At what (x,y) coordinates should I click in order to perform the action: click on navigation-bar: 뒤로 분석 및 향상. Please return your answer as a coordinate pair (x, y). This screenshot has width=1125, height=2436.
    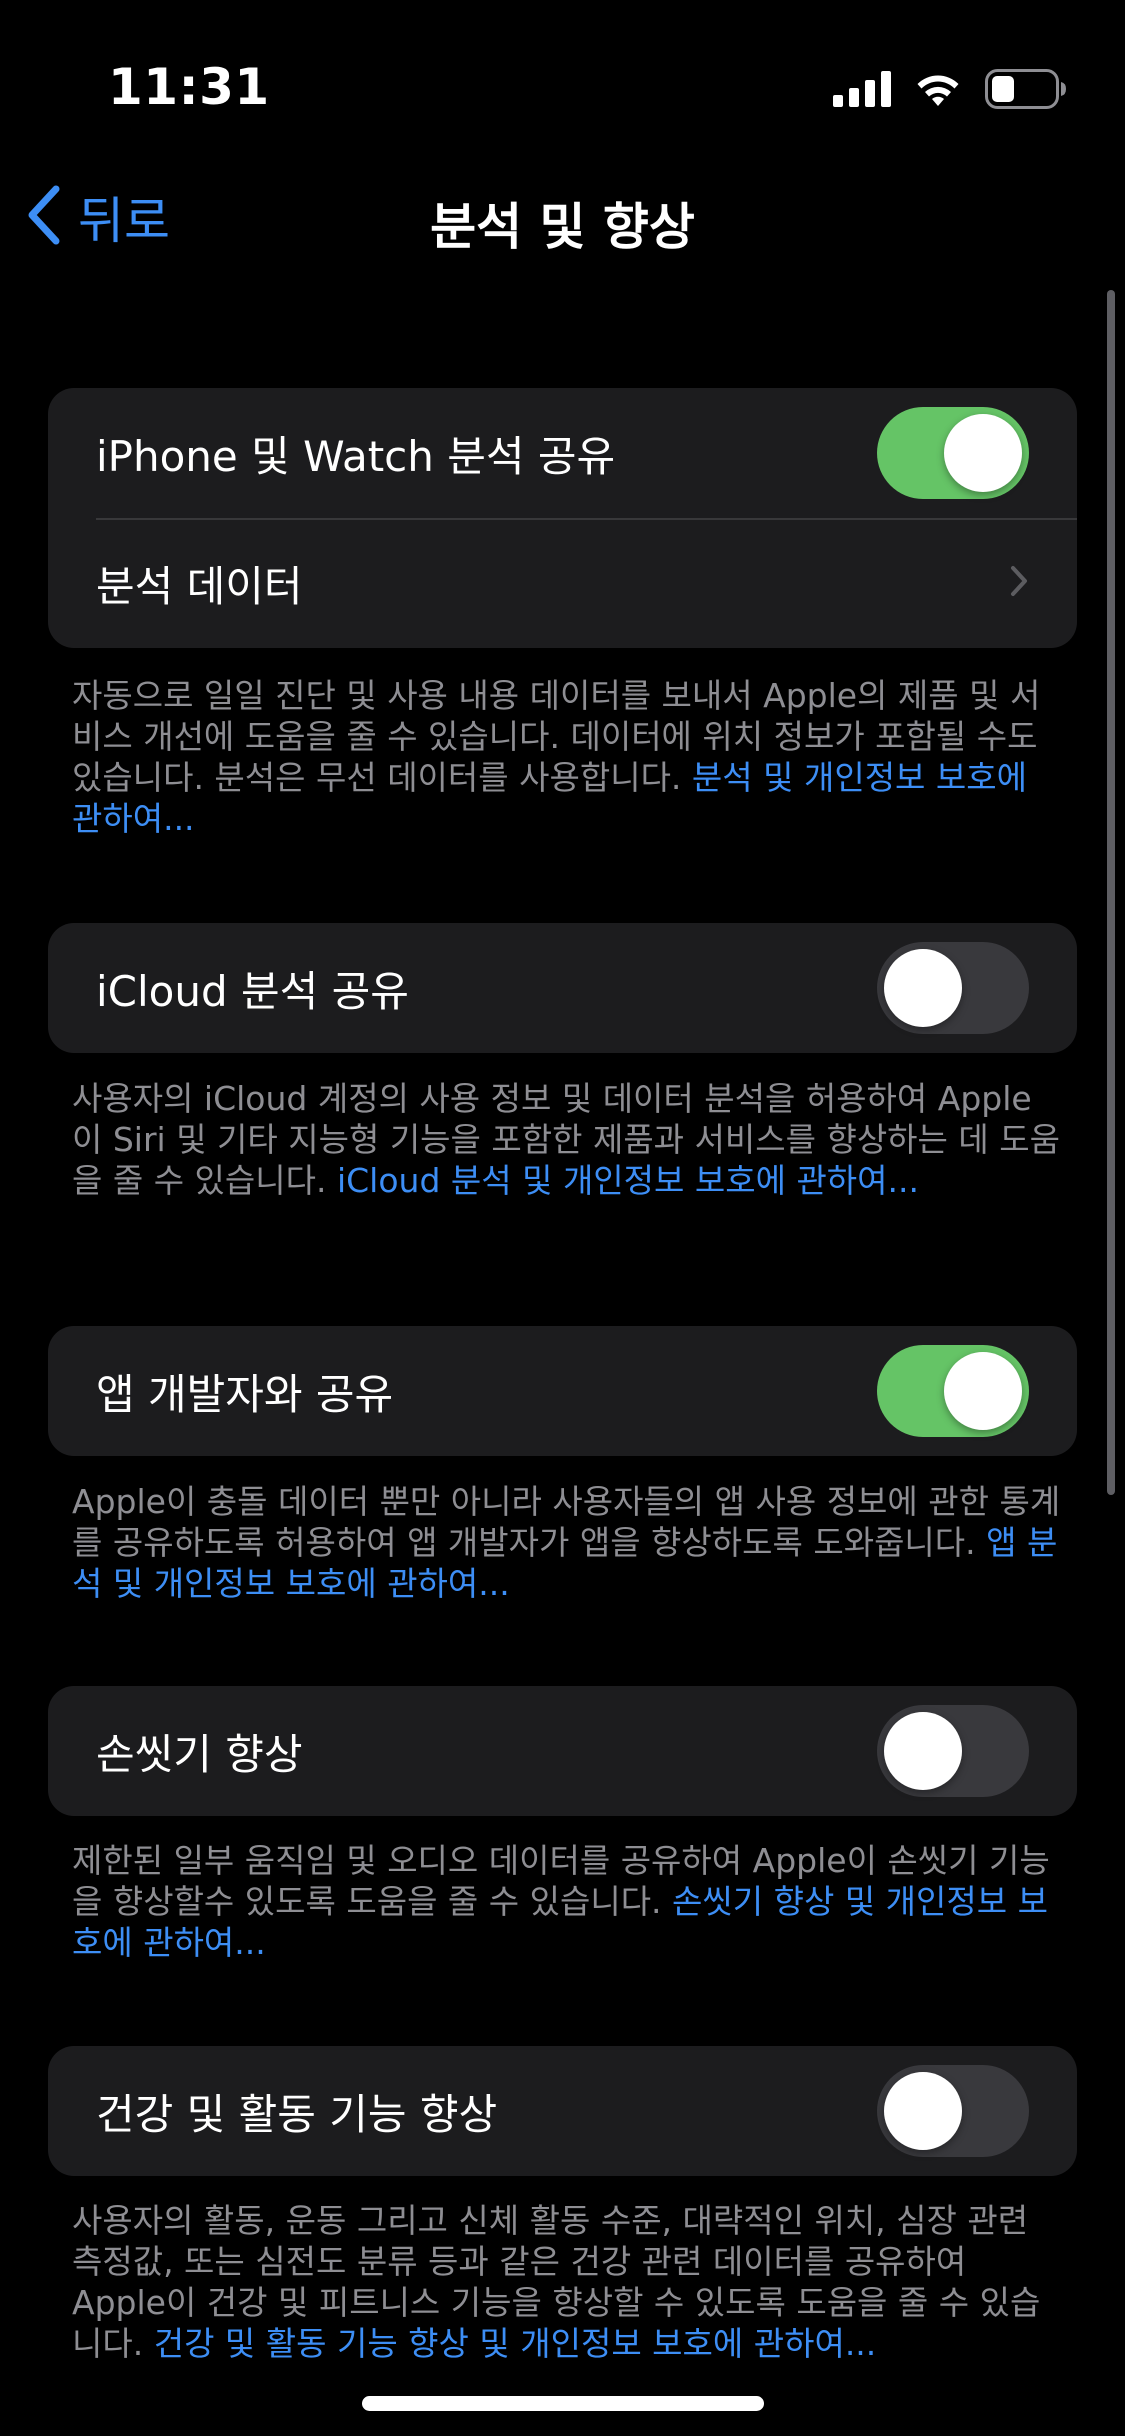
    Looking at the image, I should click on (562, 215).